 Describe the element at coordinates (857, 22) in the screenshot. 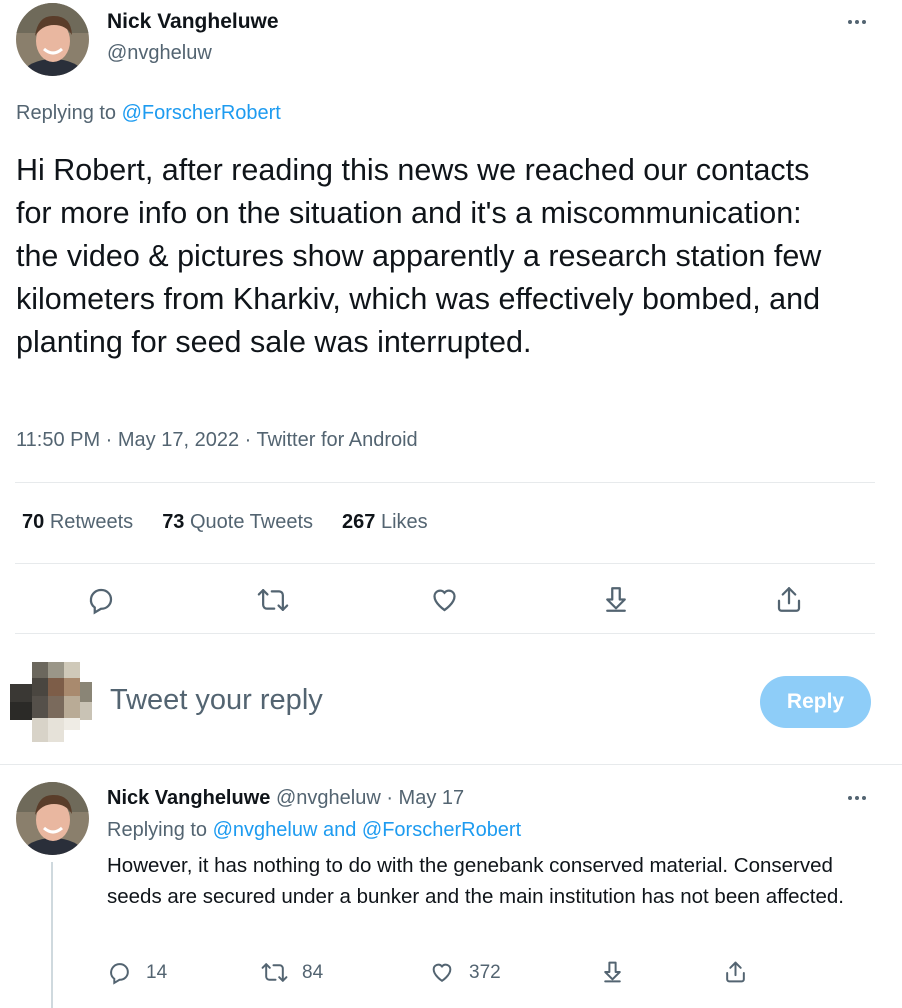

I see `more-options-icon` at that location.